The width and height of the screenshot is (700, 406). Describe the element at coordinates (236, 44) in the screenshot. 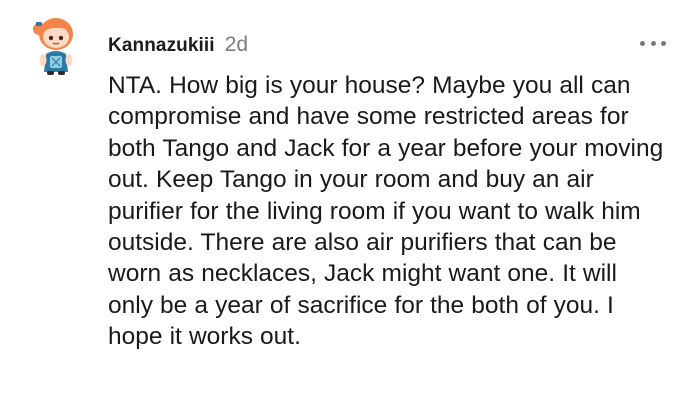

I see `comment-timestamp: 2d` at that location.